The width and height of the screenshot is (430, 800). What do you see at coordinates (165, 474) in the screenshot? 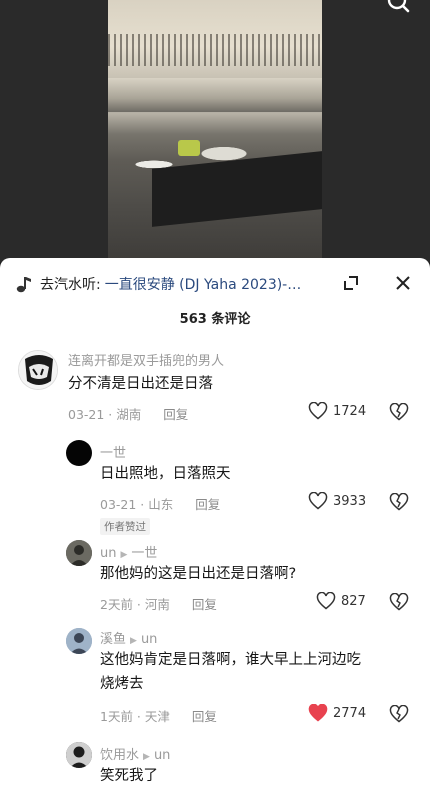
I see `comment-text: 日出照地，日落照天` at bounding box center [165, 474].